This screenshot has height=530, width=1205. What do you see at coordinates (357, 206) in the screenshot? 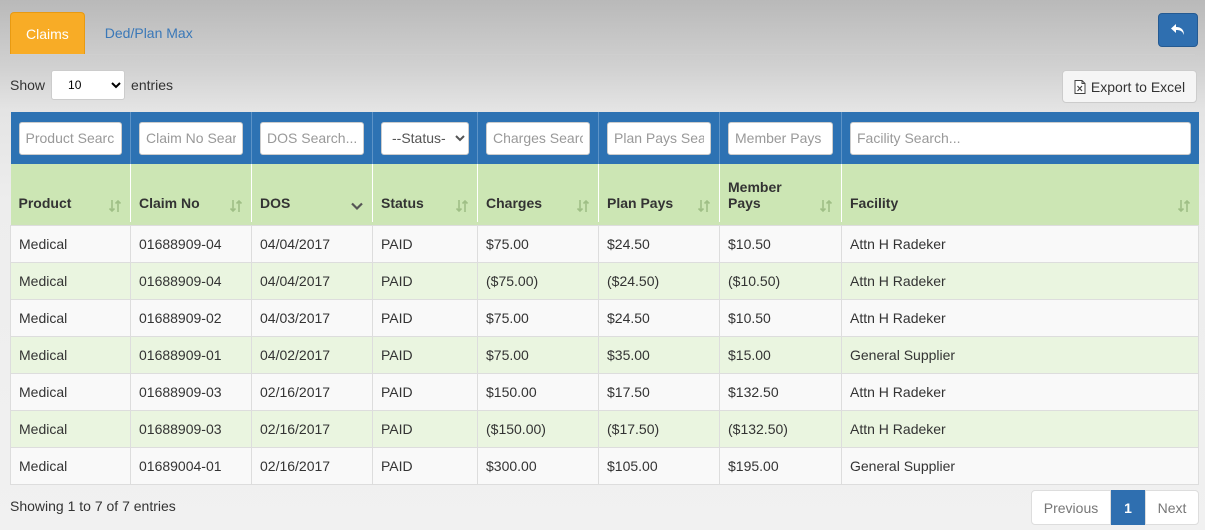
I see `chevron-down-icon` at bounding box center [357, 206].